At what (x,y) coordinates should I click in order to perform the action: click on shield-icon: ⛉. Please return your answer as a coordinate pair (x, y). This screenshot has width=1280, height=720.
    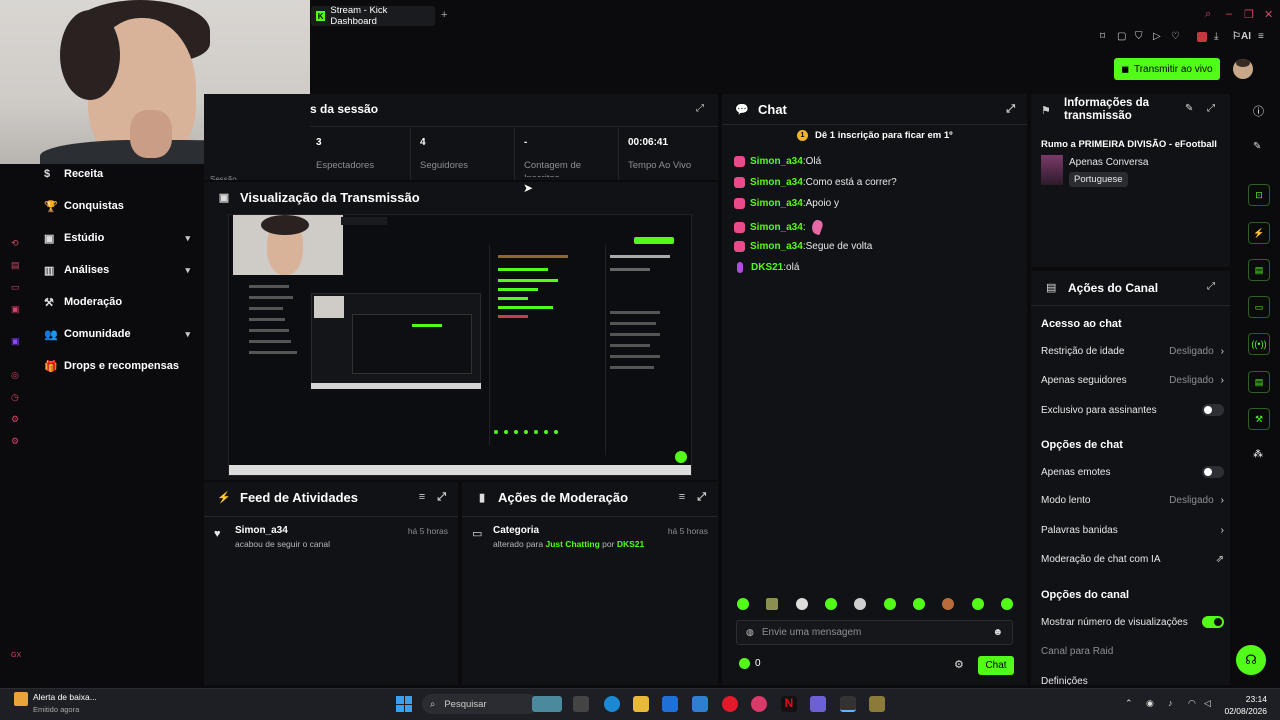
    Looking at the image, I should click on (1139, 36).